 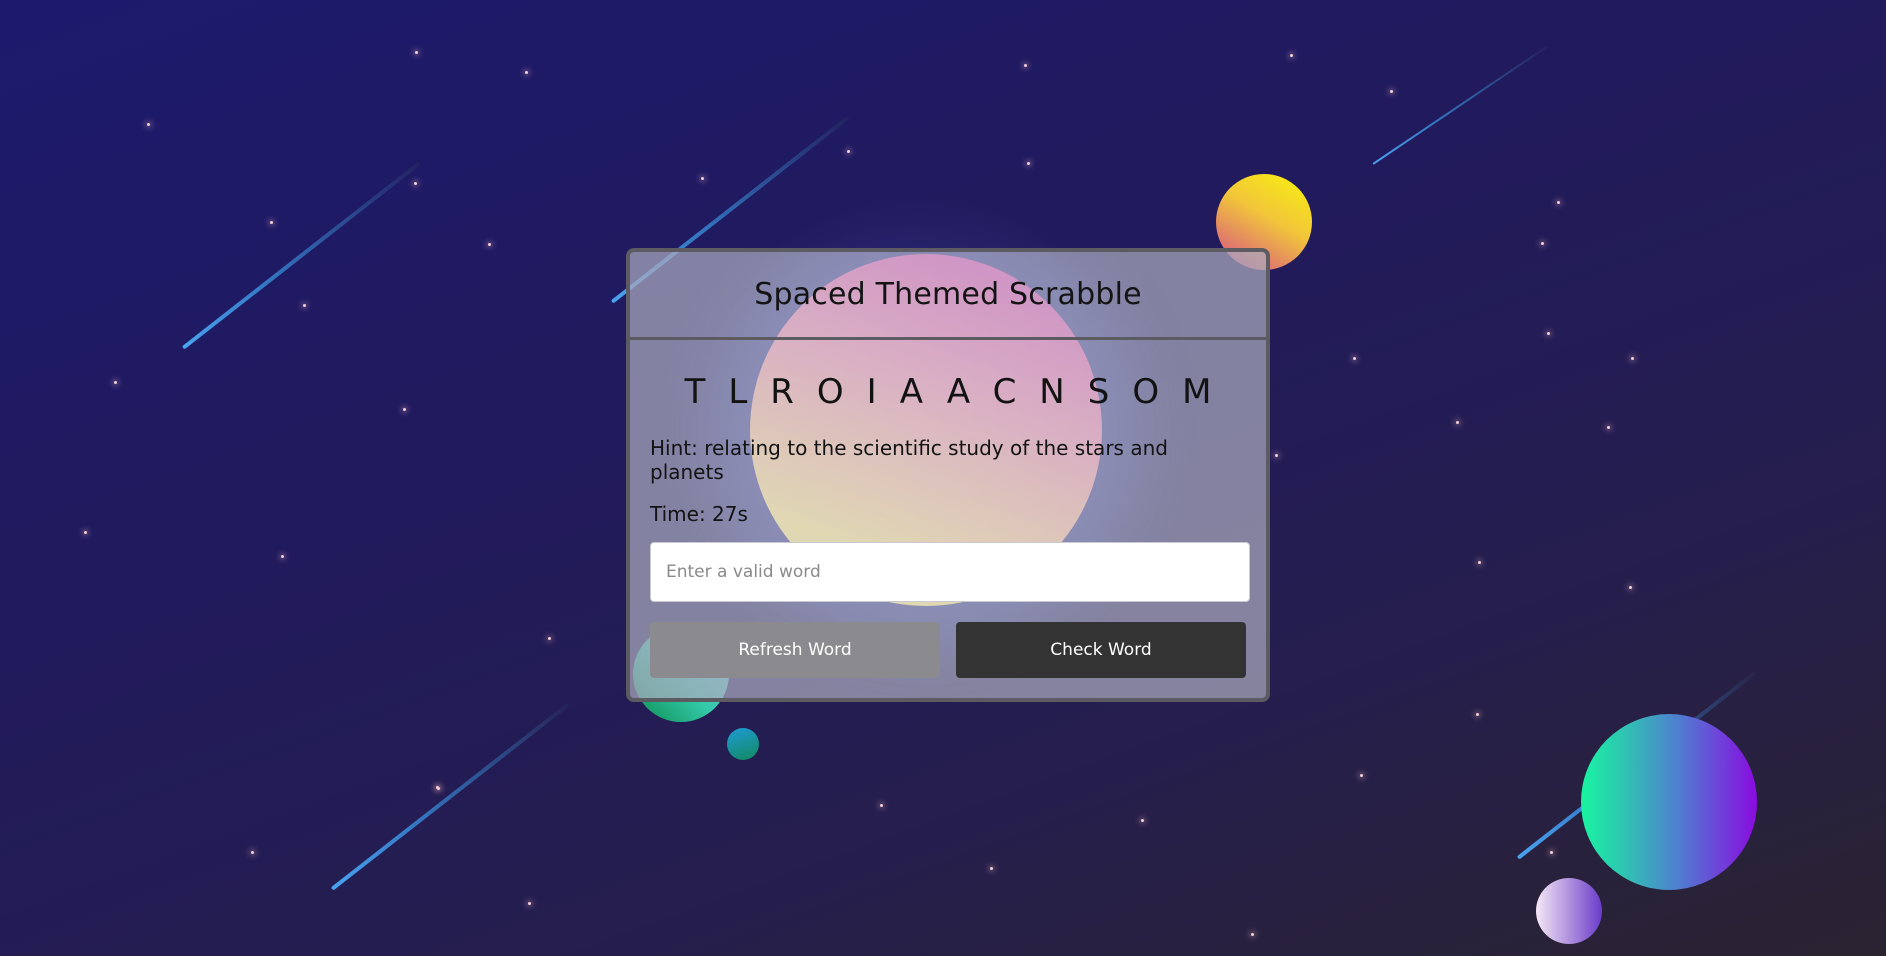 I want to click on timer-text: Time: 27s, so click(x=699, y=514).